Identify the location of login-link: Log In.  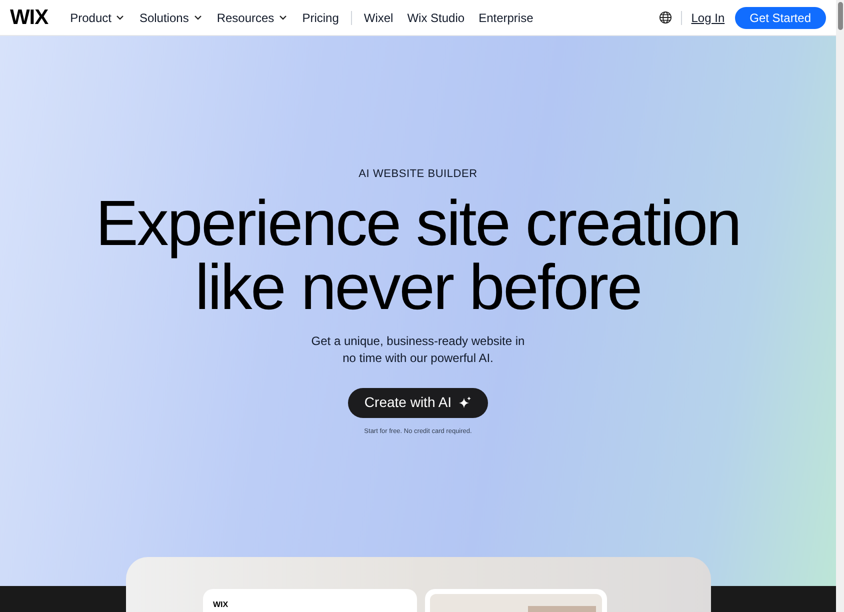
(708, 17).